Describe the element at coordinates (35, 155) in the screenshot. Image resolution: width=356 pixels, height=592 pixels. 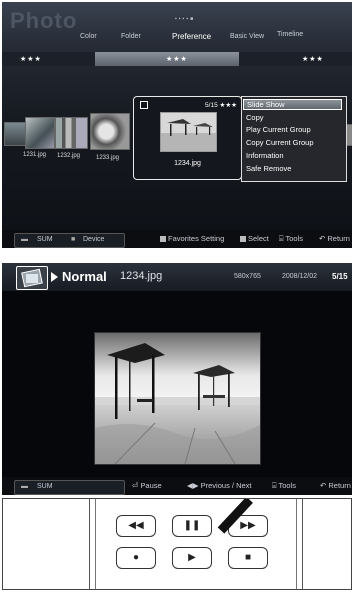
I see `thumbnail-label: 1231.jpg` at that location.